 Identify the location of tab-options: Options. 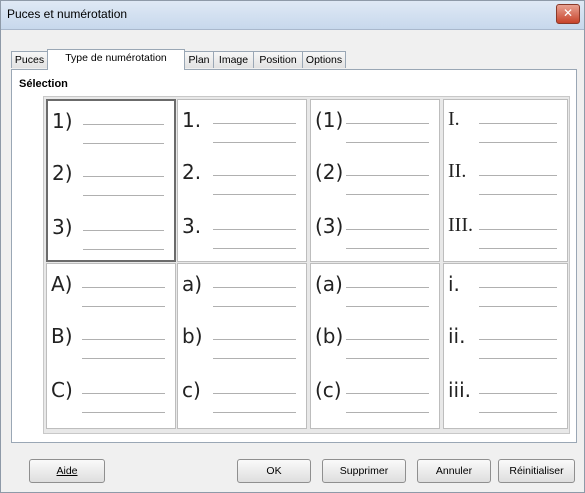
(324, 59).